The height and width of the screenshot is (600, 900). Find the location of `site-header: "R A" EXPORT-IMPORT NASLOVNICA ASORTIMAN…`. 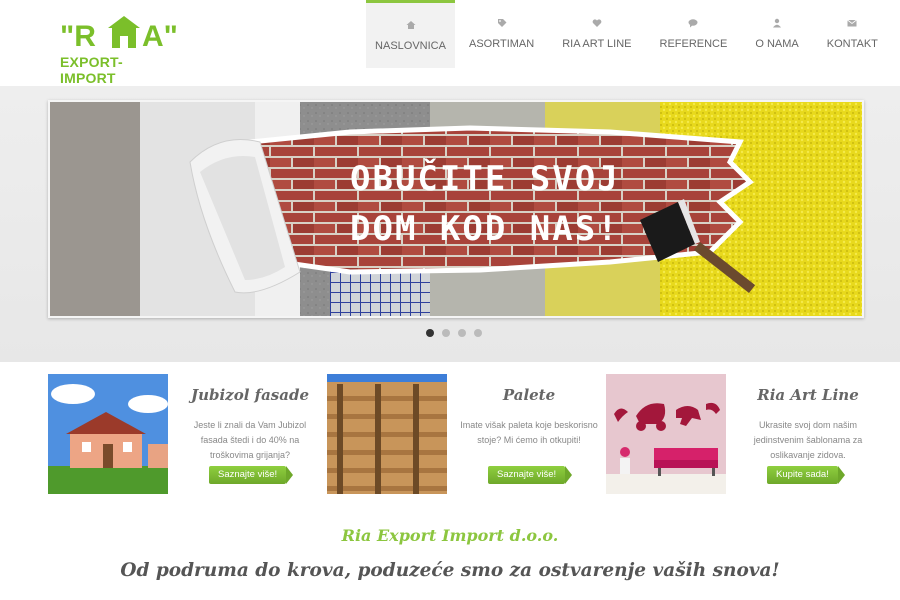

site-header: "R A" EXPORT-IMPORT NASLOVNICA ASORTIMAN… is located at coordinates (450, 43).